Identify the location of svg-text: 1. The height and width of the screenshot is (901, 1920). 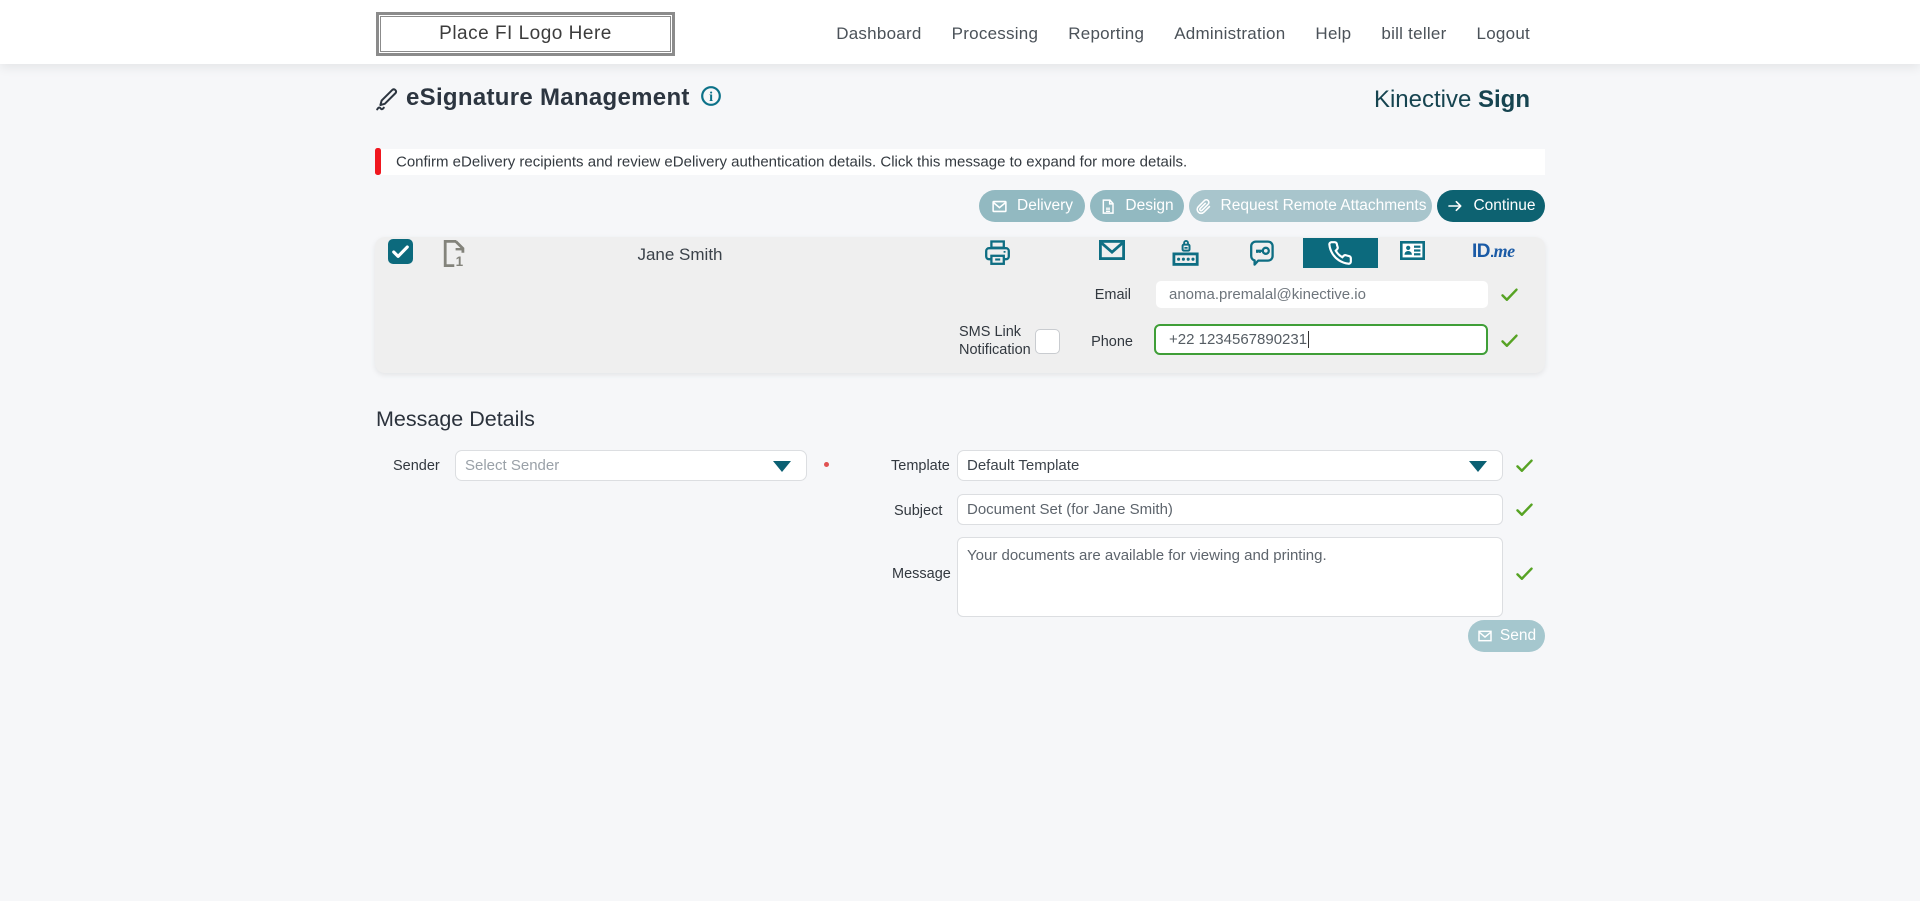
(460, 260).